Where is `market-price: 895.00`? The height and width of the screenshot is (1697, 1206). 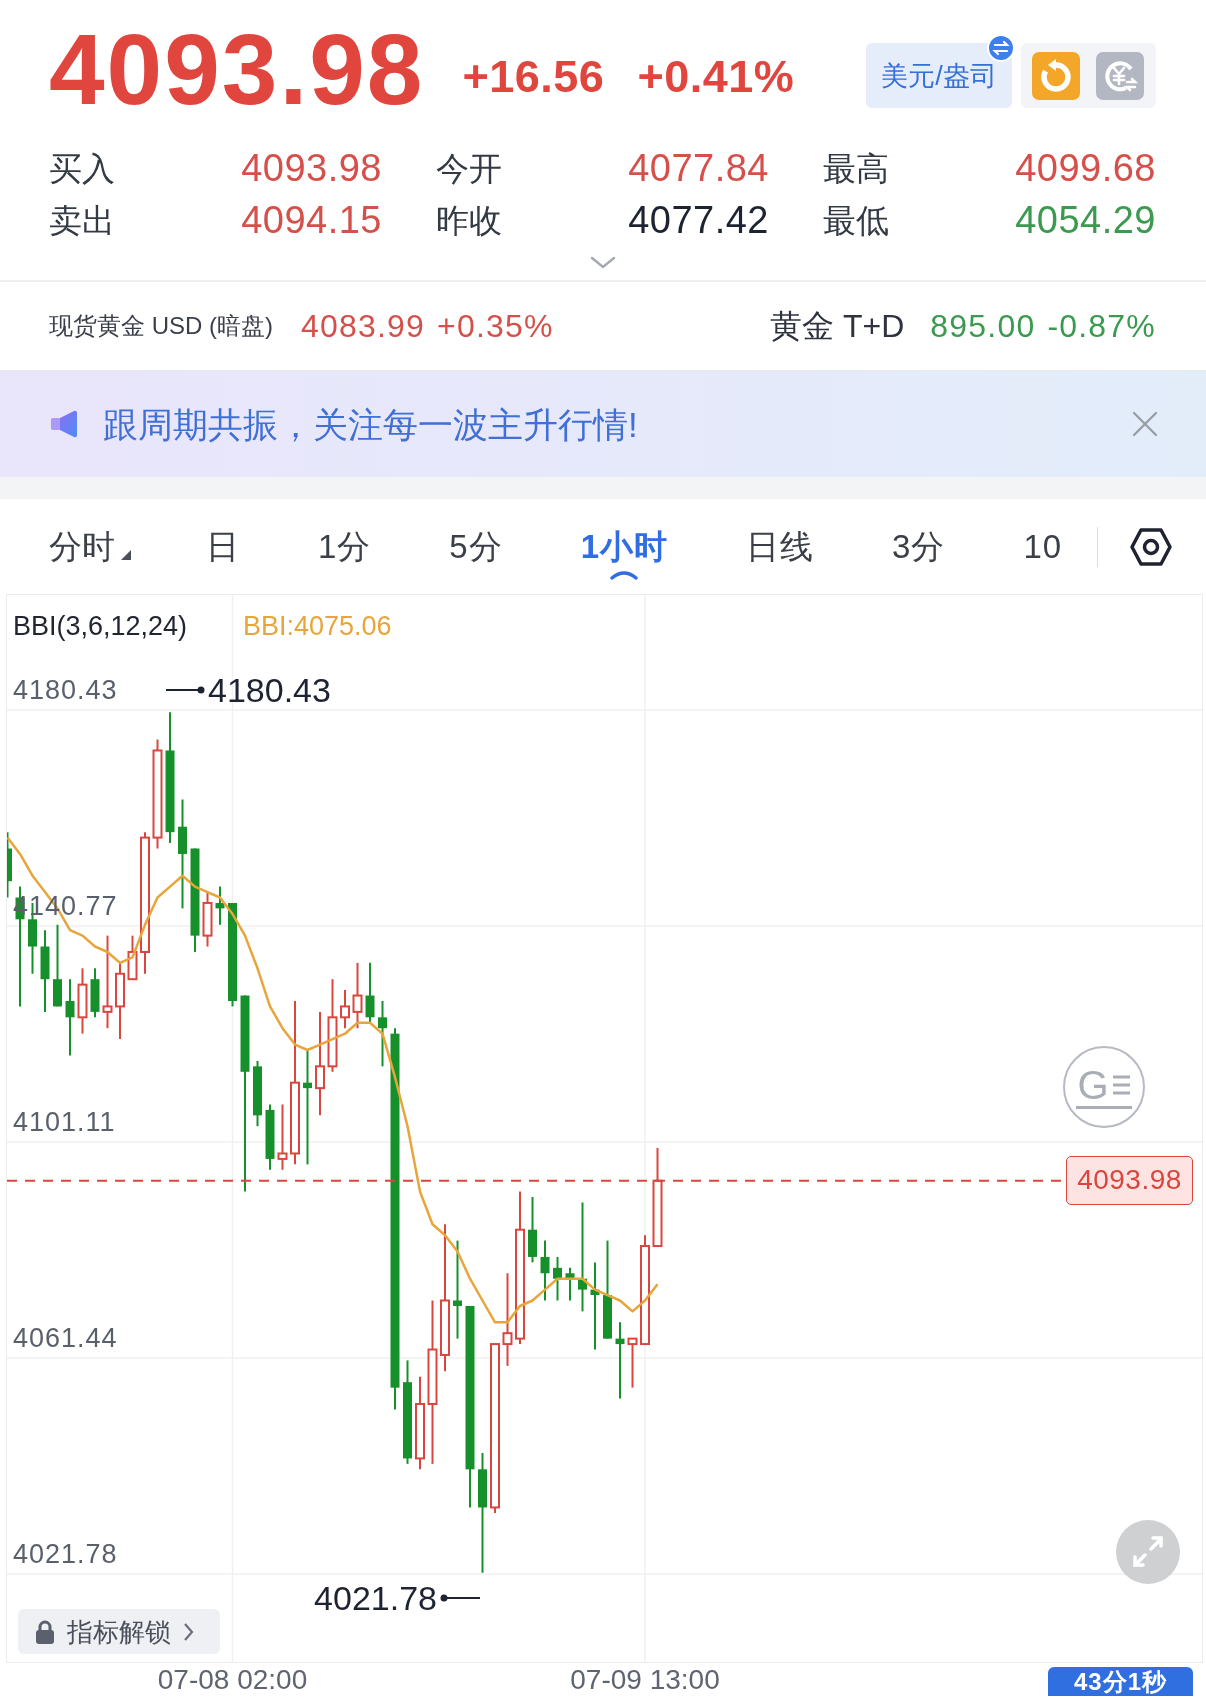 market-price: 895.00 is located at coordinates (983, 326).